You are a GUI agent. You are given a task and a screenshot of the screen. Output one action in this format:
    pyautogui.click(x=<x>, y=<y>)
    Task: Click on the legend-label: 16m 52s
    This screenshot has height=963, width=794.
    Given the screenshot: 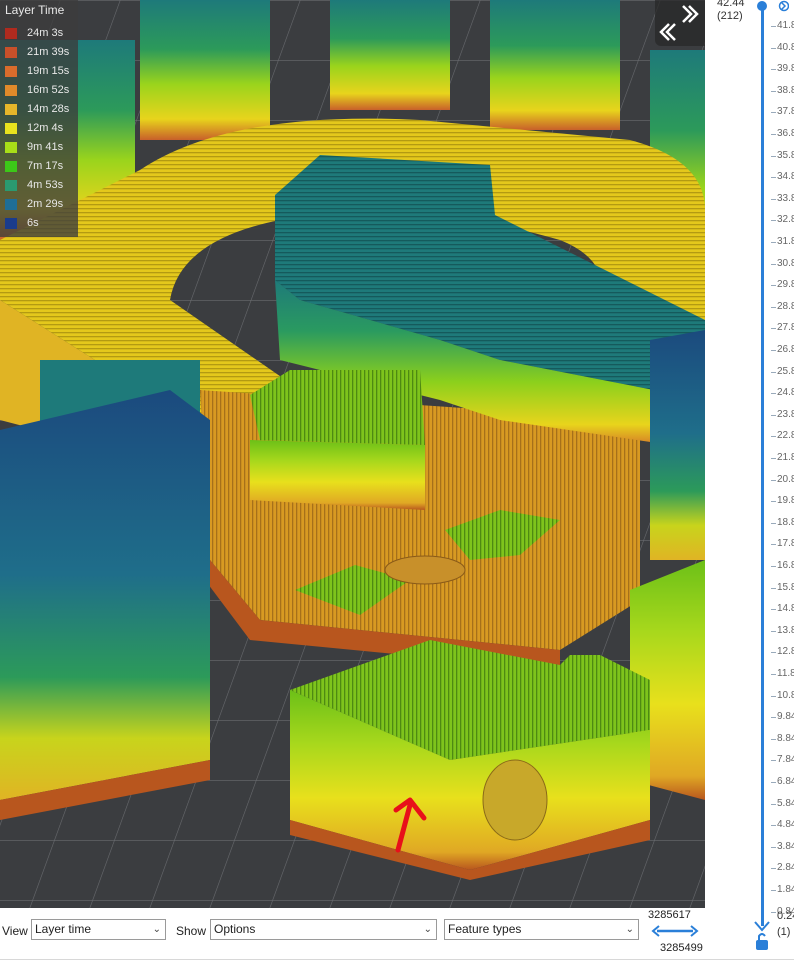 What is the action you would take?
    pyautogui.click(x=48, y=90)
    